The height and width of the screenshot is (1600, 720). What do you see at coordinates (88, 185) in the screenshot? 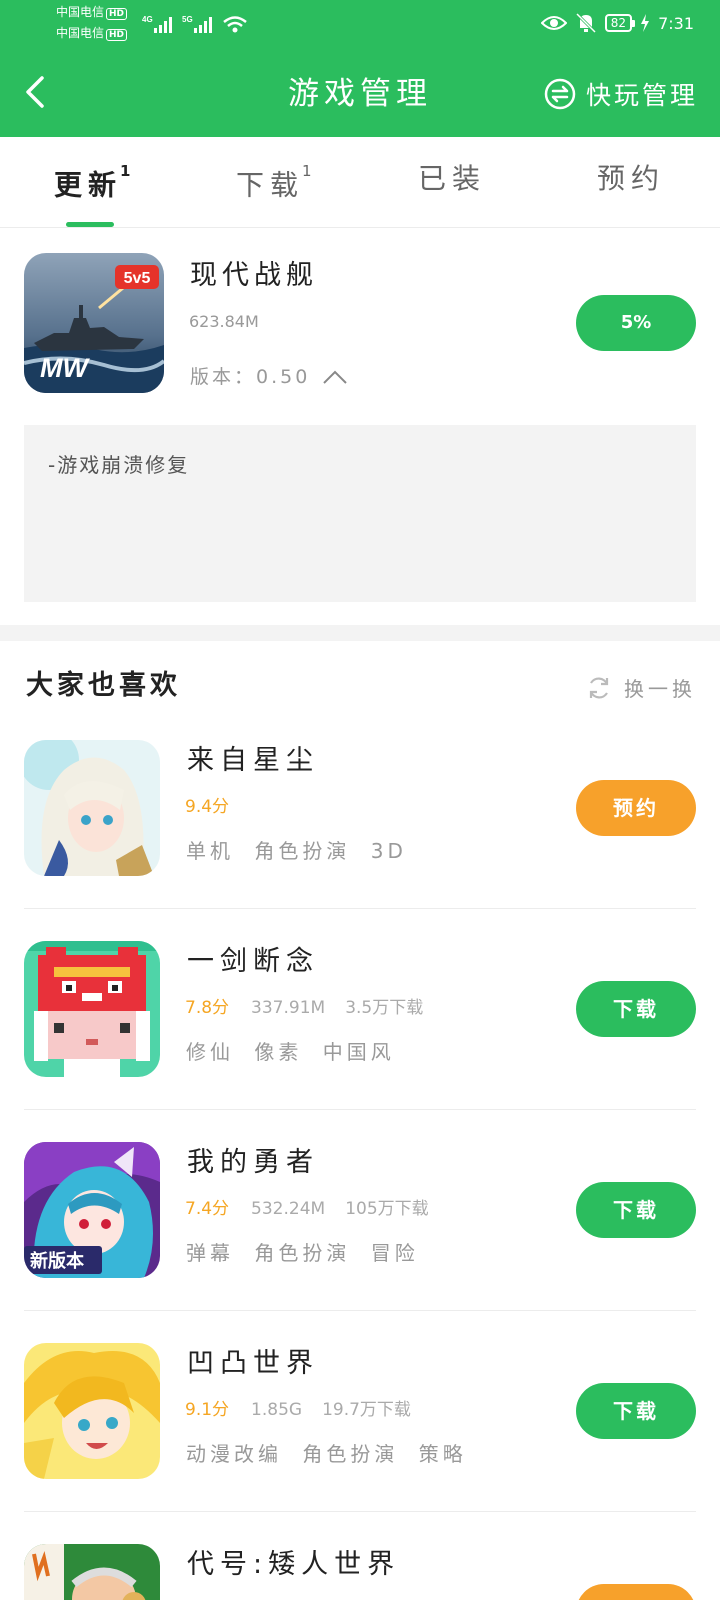
I see `tab-update-label: 更新` at bounding box center [88, 185].